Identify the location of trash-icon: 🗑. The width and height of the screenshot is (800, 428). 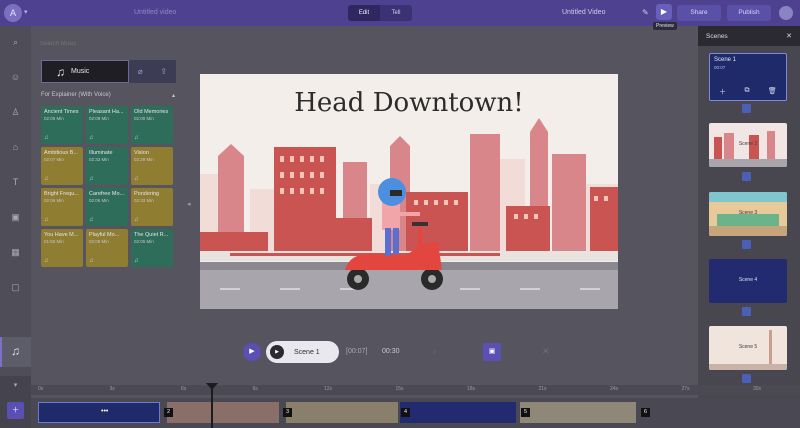
(772, 92).